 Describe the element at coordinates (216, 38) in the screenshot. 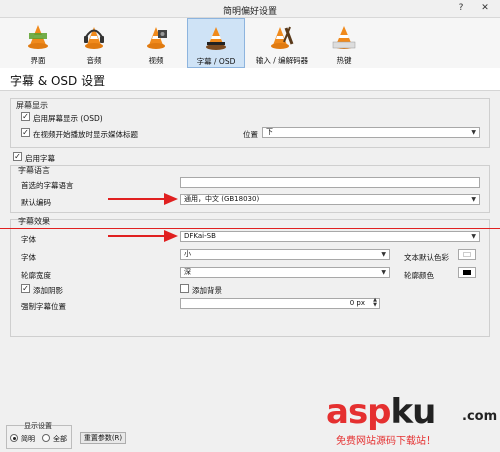

I see `vlc-cone-subtitles-icon` at that location.